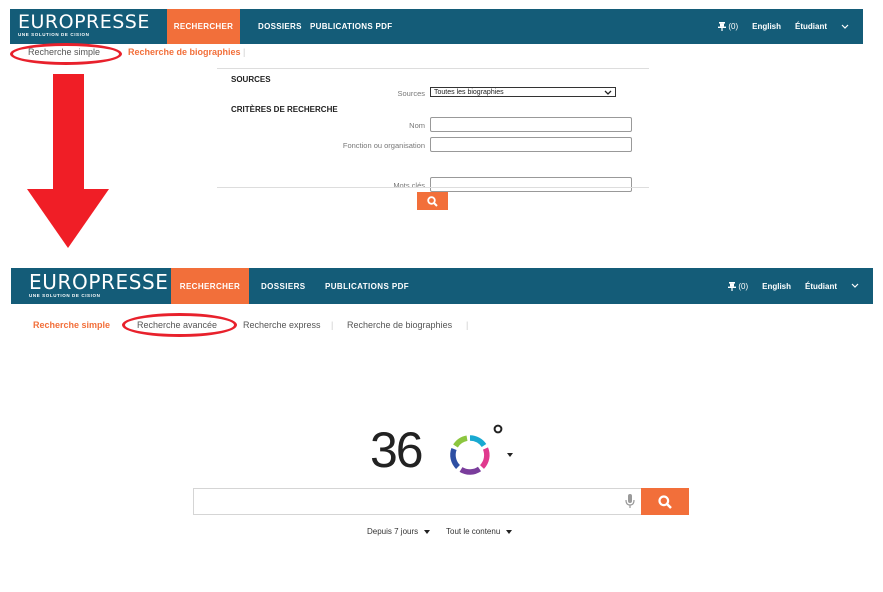 This screenshot has height=592, width=883. What do you see at coordinates (417, 125) in the screenshot?
I see `nom-label: Nom` at bounding box center [417, 125].